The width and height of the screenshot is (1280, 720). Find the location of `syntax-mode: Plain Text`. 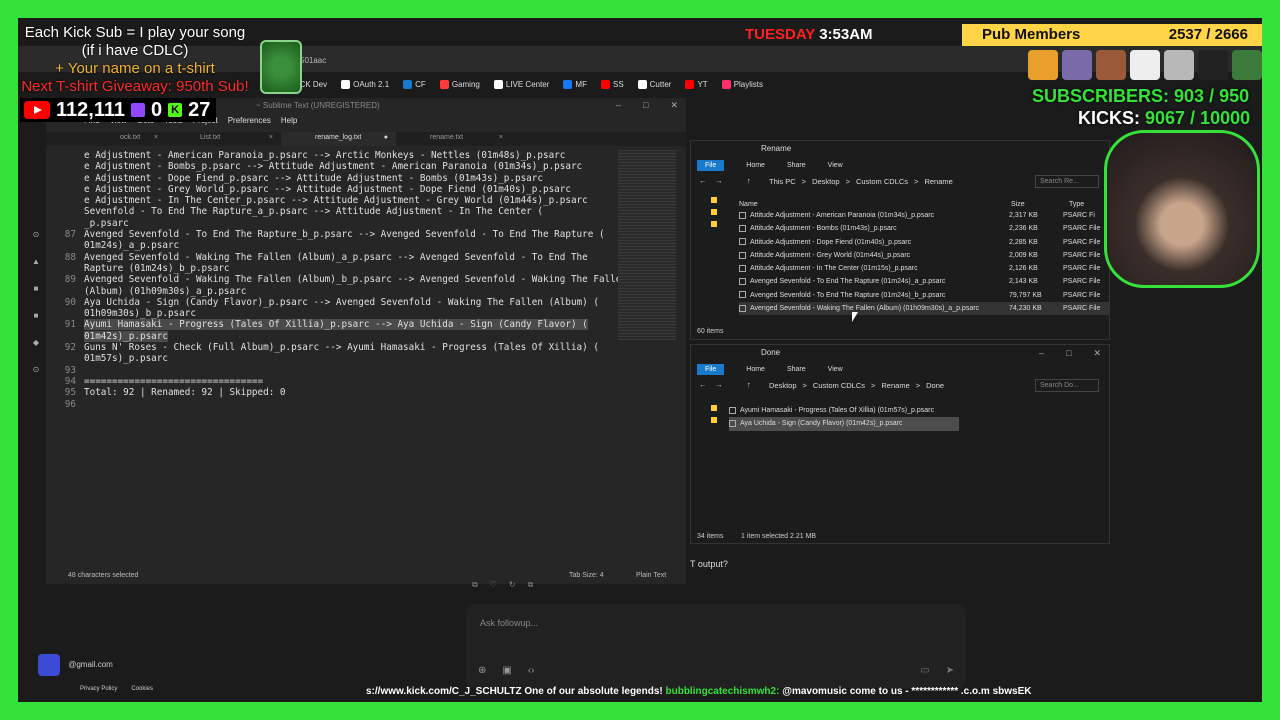

syntax-mode: Plain Text is located at coordinates (651, 575).